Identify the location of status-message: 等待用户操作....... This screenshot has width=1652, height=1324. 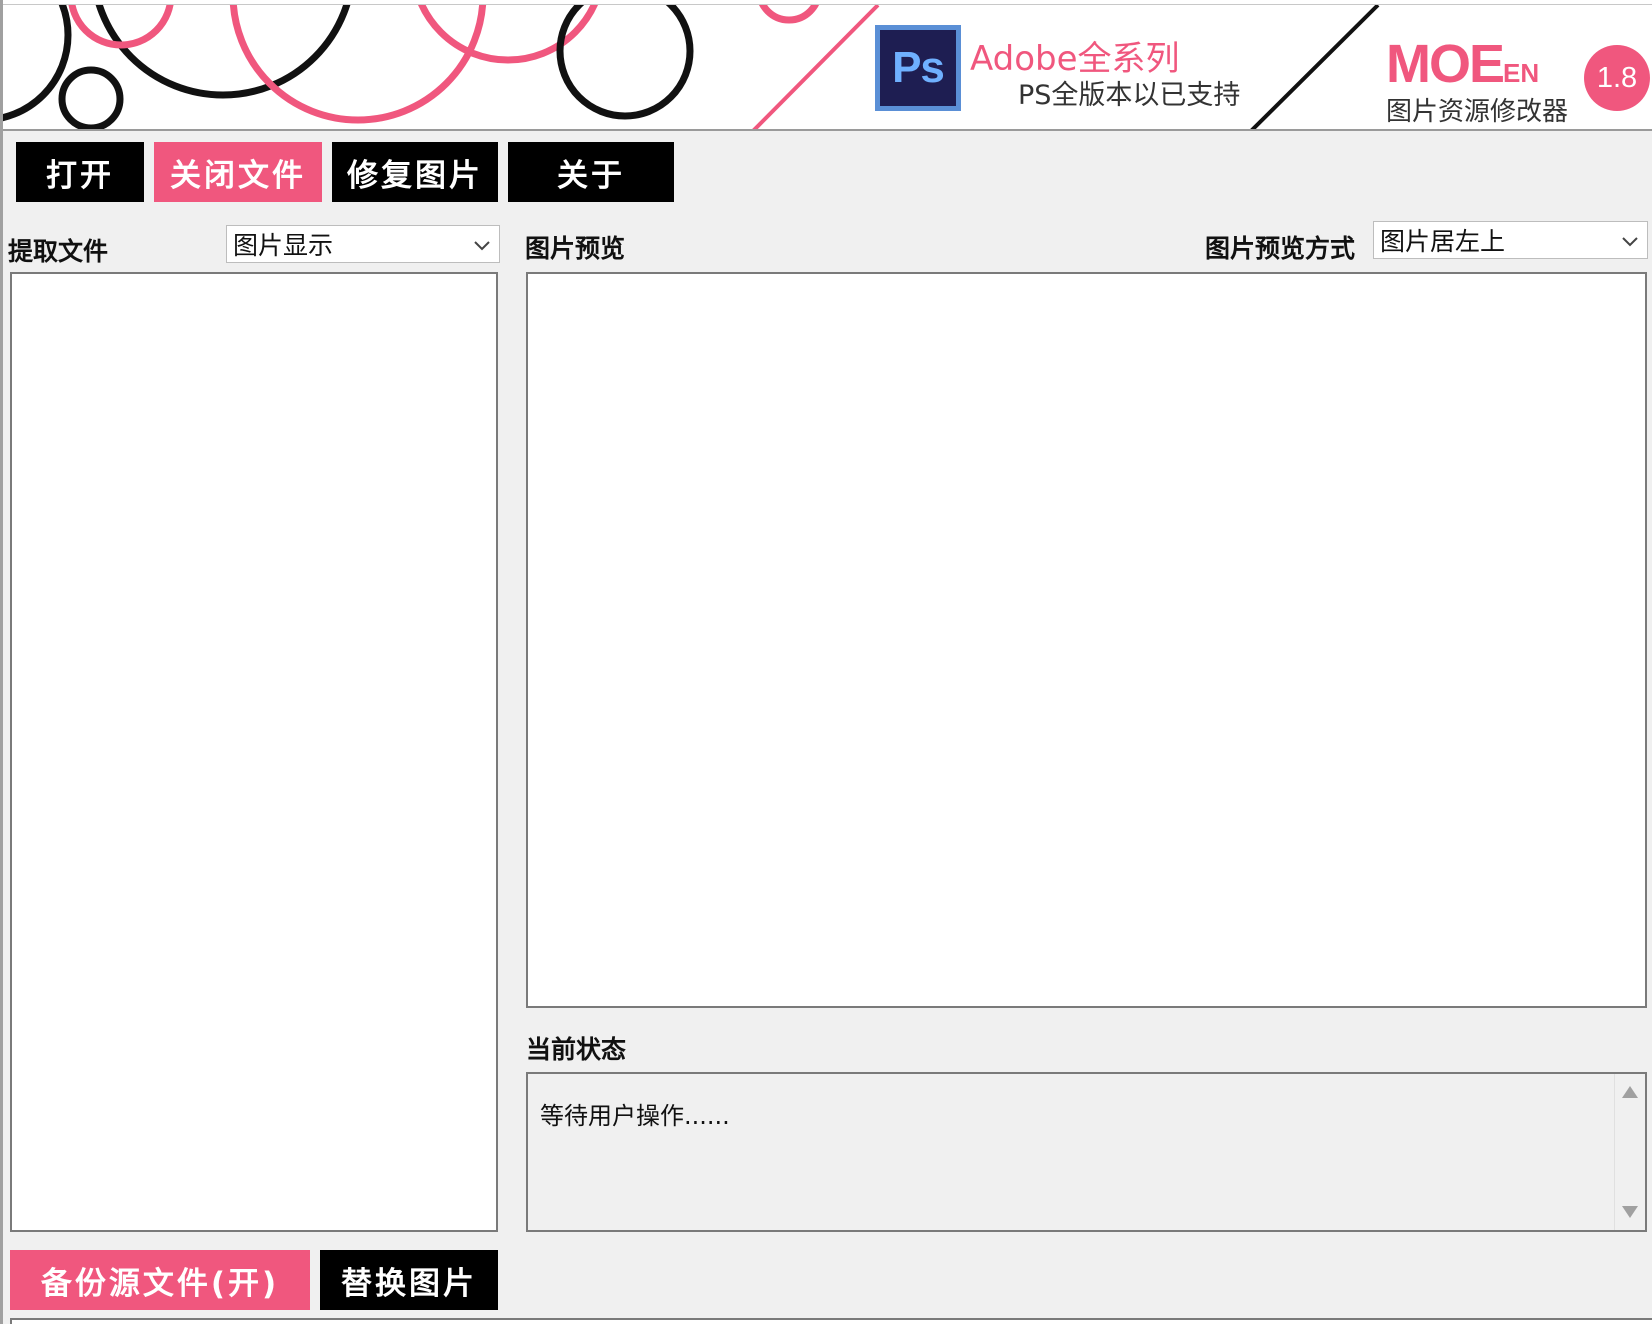
(635, 1116).